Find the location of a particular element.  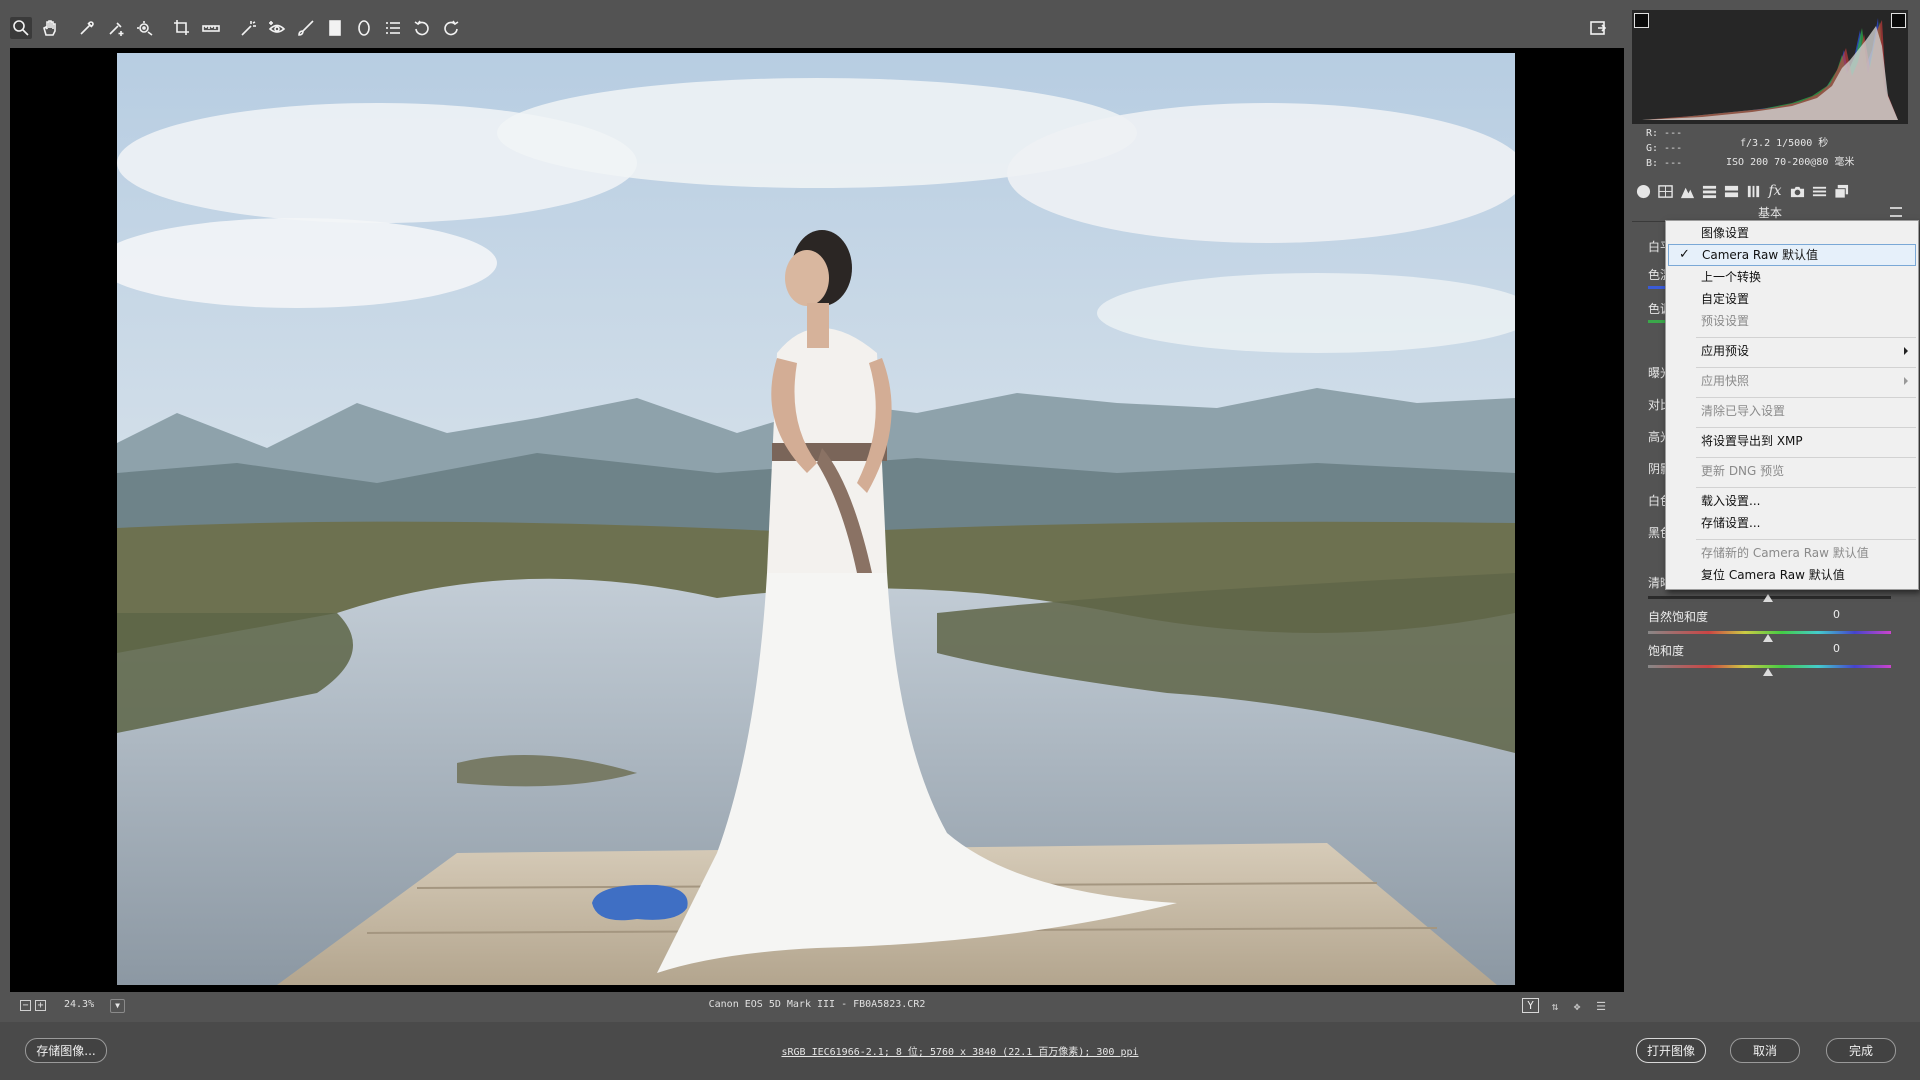

fx-icon: fx is located at coordinates (1775, 191).